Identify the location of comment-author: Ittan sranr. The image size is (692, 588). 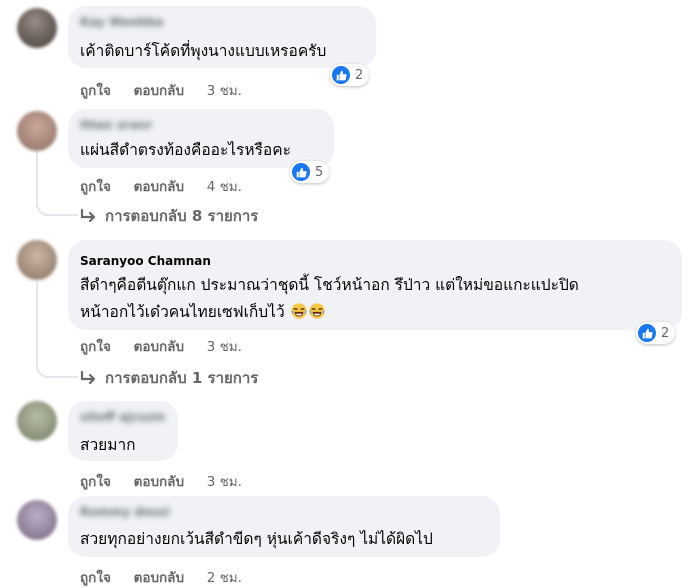
(116, 125).